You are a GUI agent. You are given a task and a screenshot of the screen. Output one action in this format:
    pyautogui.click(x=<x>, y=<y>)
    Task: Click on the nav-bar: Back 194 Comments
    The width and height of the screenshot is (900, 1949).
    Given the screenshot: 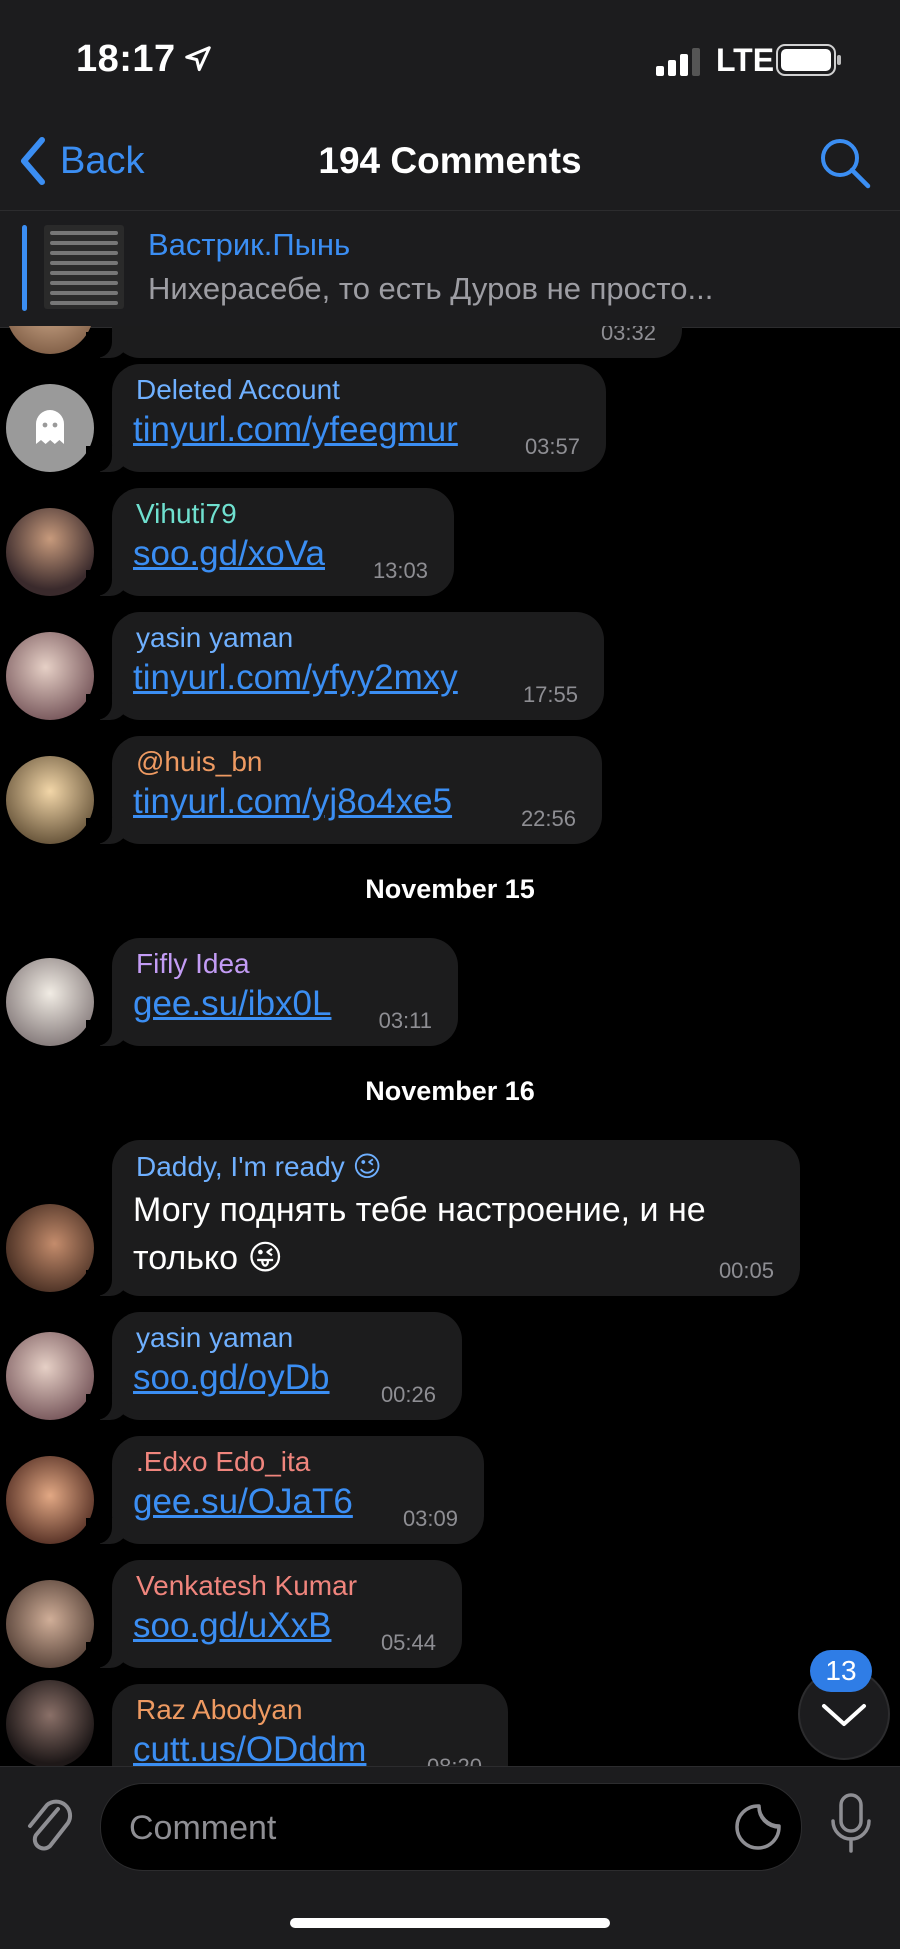 What is the action you would take?
    pyautogui.click(x=450, y=165)
    